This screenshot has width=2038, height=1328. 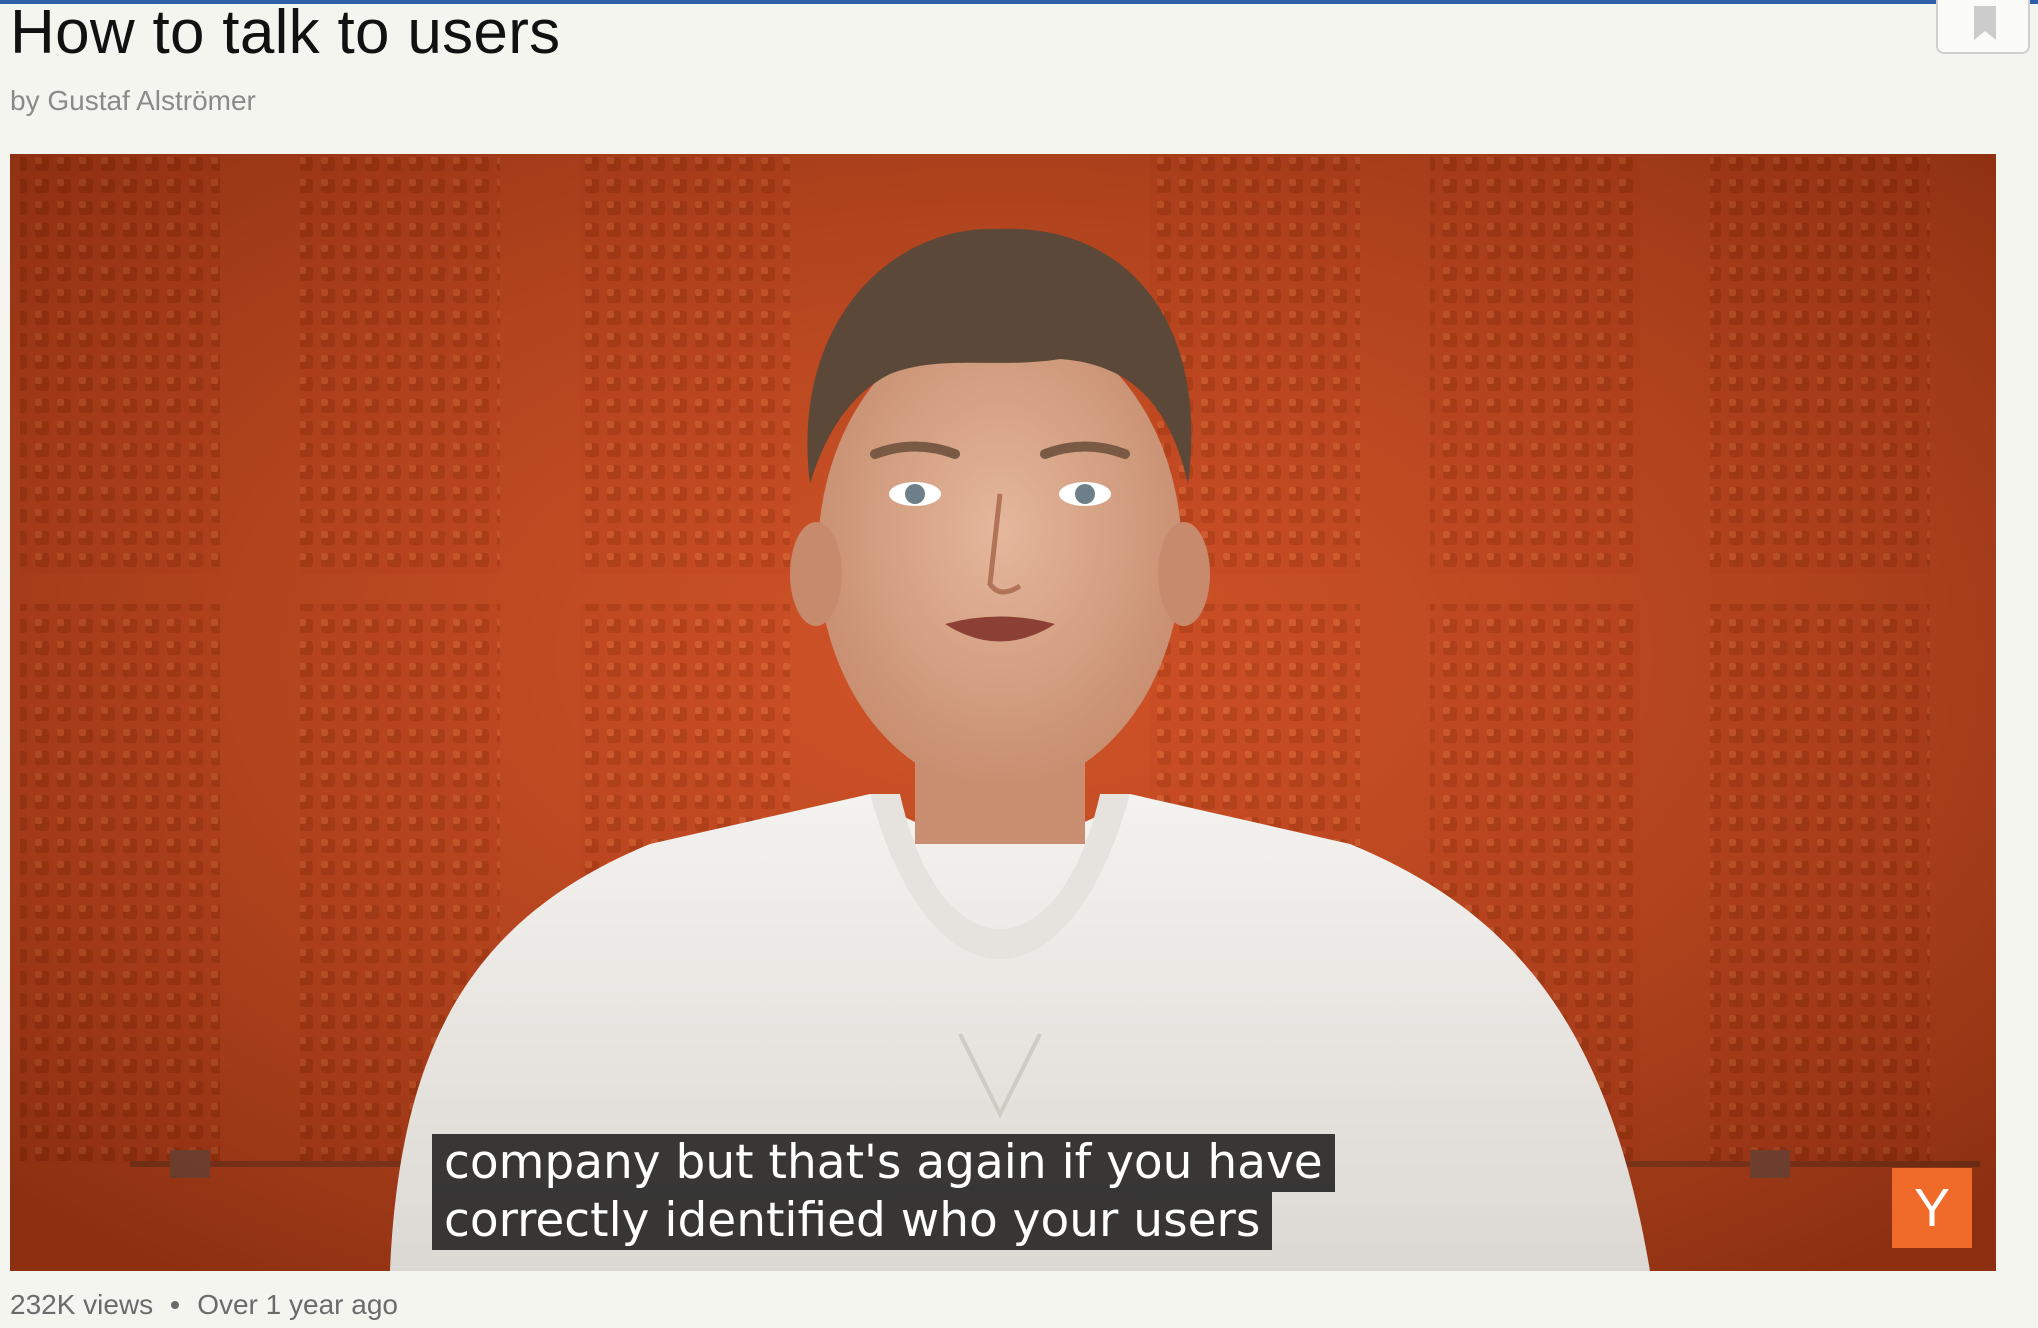 I want to click on view-count: 232K views, so click(x=82, y=1304).